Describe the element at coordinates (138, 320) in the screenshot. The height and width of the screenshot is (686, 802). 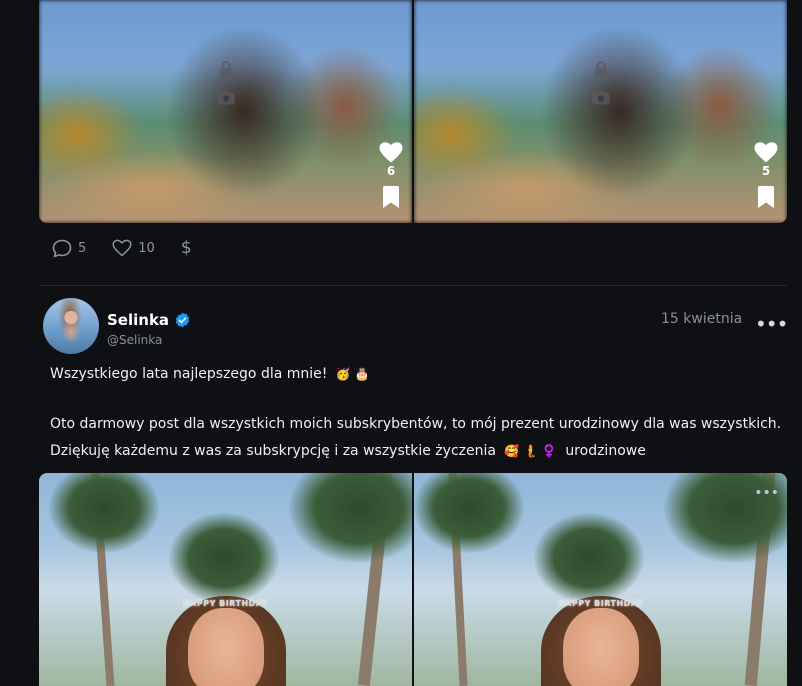
I see `author-name-text: Selinka` at that location.